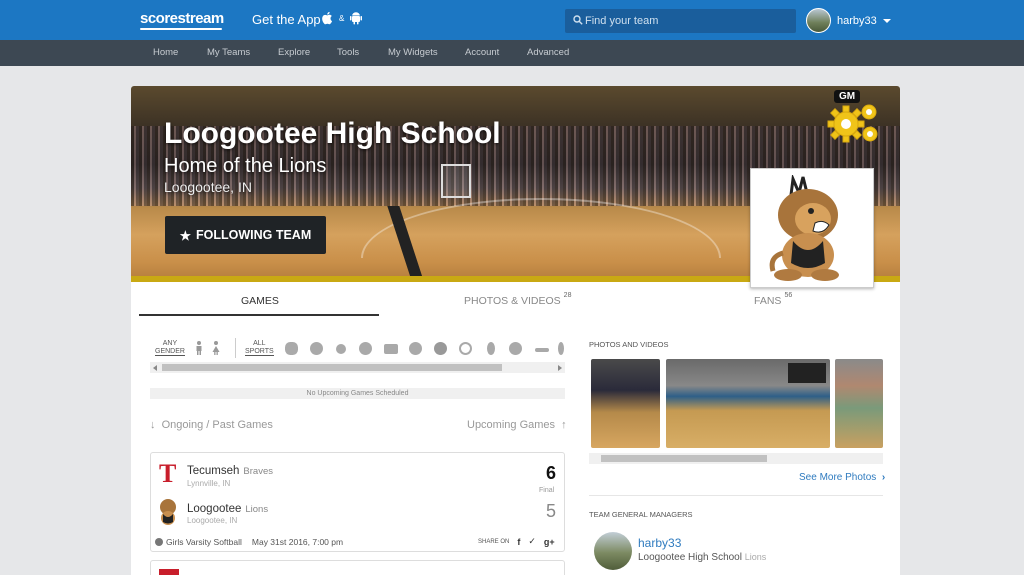  I want to click on manager-team-mascot: Lions, so click(755, 557).